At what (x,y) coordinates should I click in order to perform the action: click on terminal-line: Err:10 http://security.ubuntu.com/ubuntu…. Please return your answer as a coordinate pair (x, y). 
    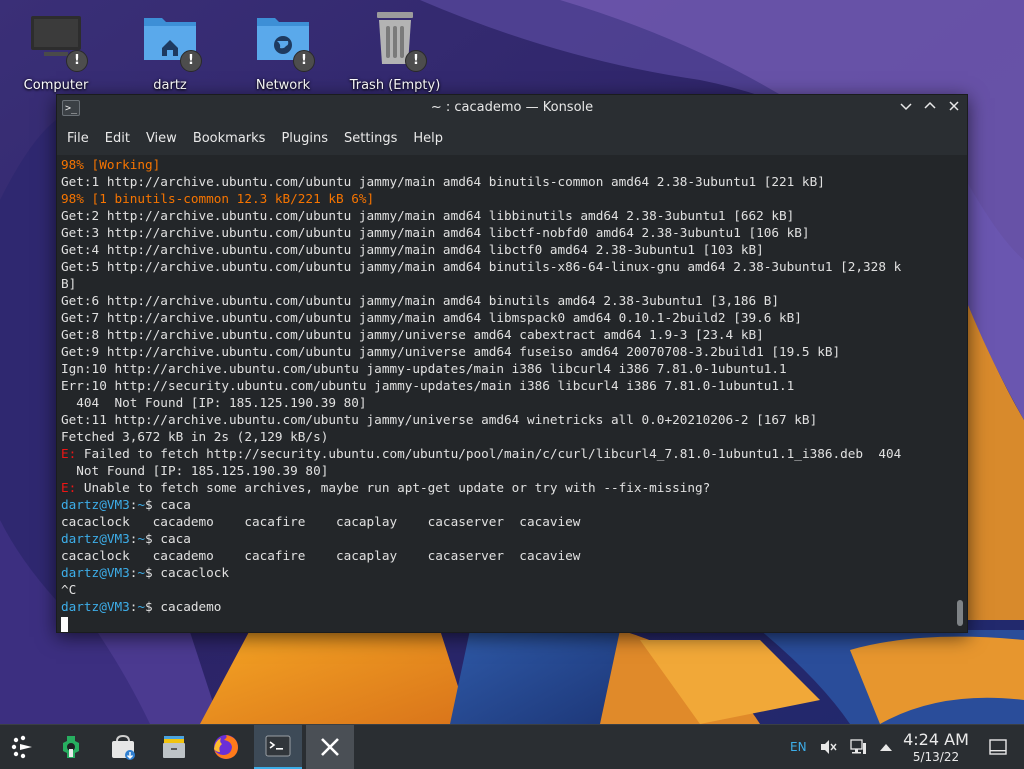
    Looking at the image, I should click on (507, 385).